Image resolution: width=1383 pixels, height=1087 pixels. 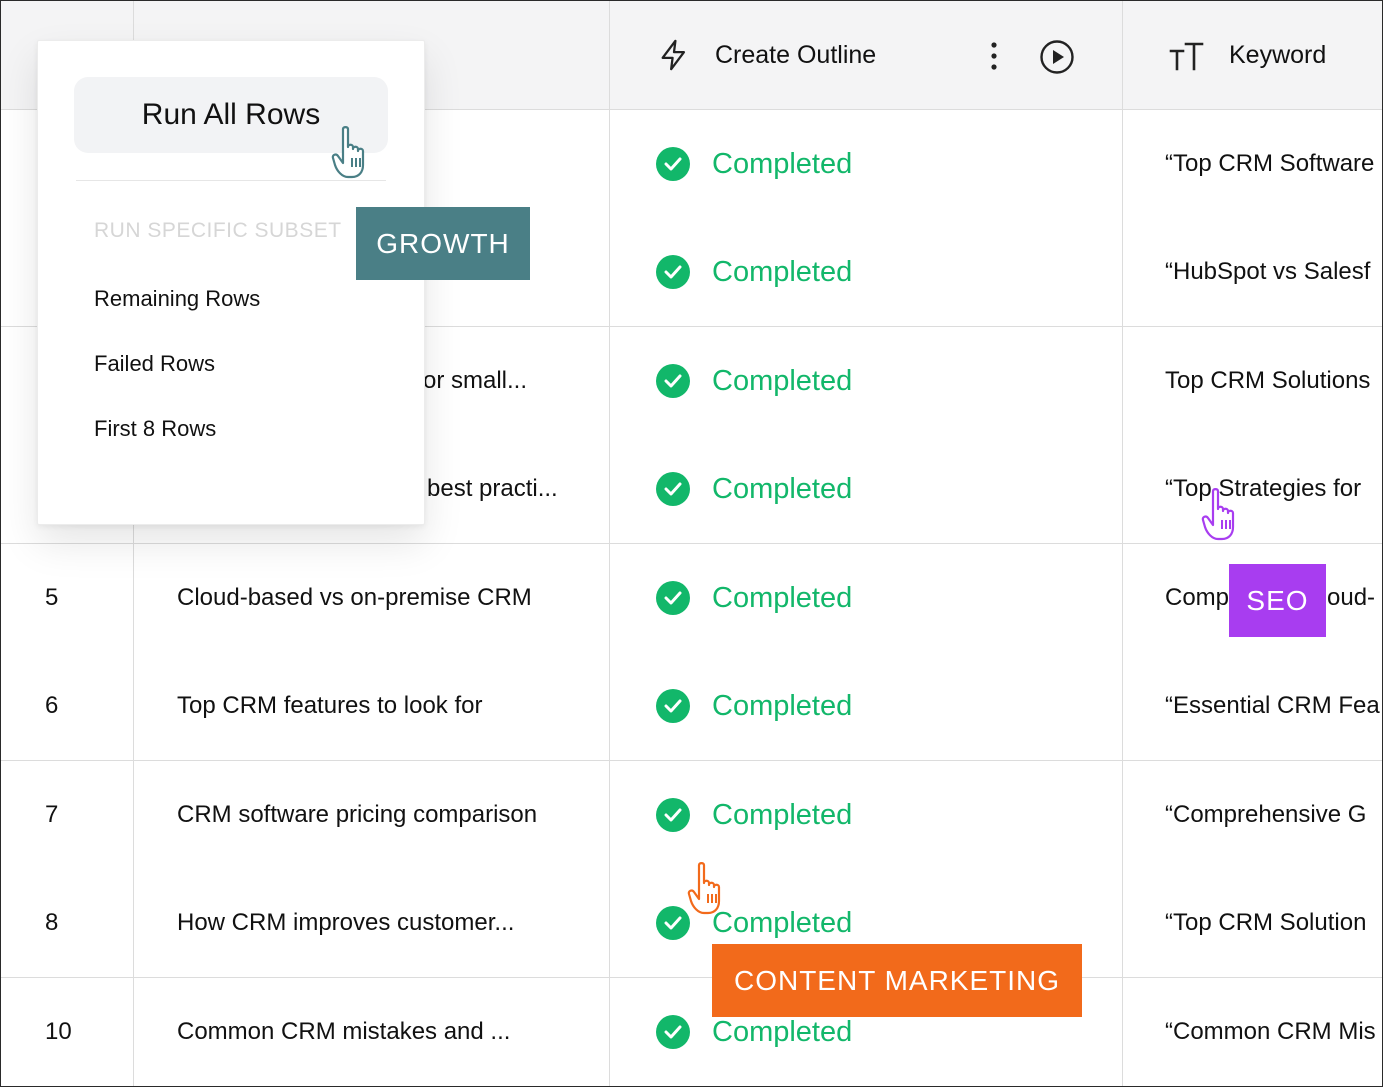 I want to click on topic-cell: Cloud-based vs on-premise CRM, so click(x=354, y=597).